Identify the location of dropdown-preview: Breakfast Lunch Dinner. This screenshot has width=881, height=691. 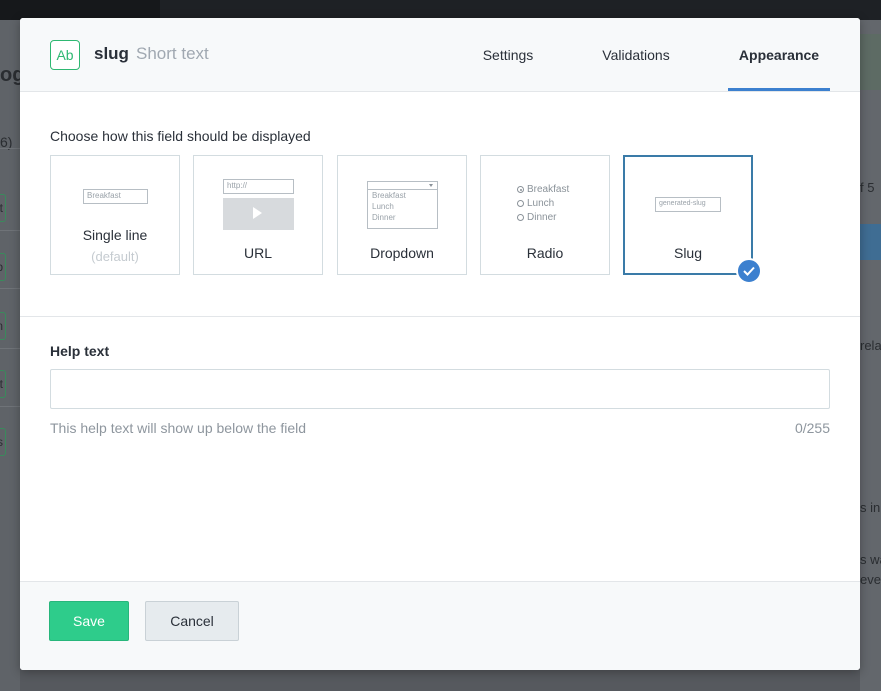
(402, 205).